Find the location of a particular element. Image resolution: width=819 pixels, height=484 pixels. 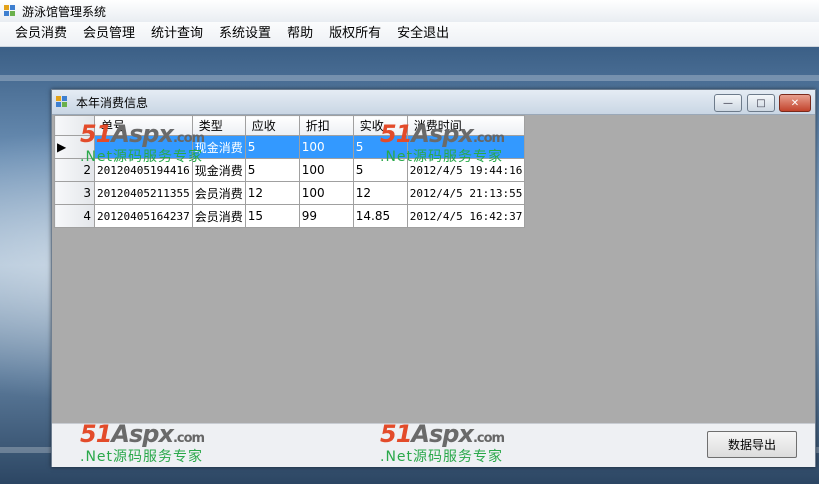

close-button: ✕ is located at coordinates (795, 103).